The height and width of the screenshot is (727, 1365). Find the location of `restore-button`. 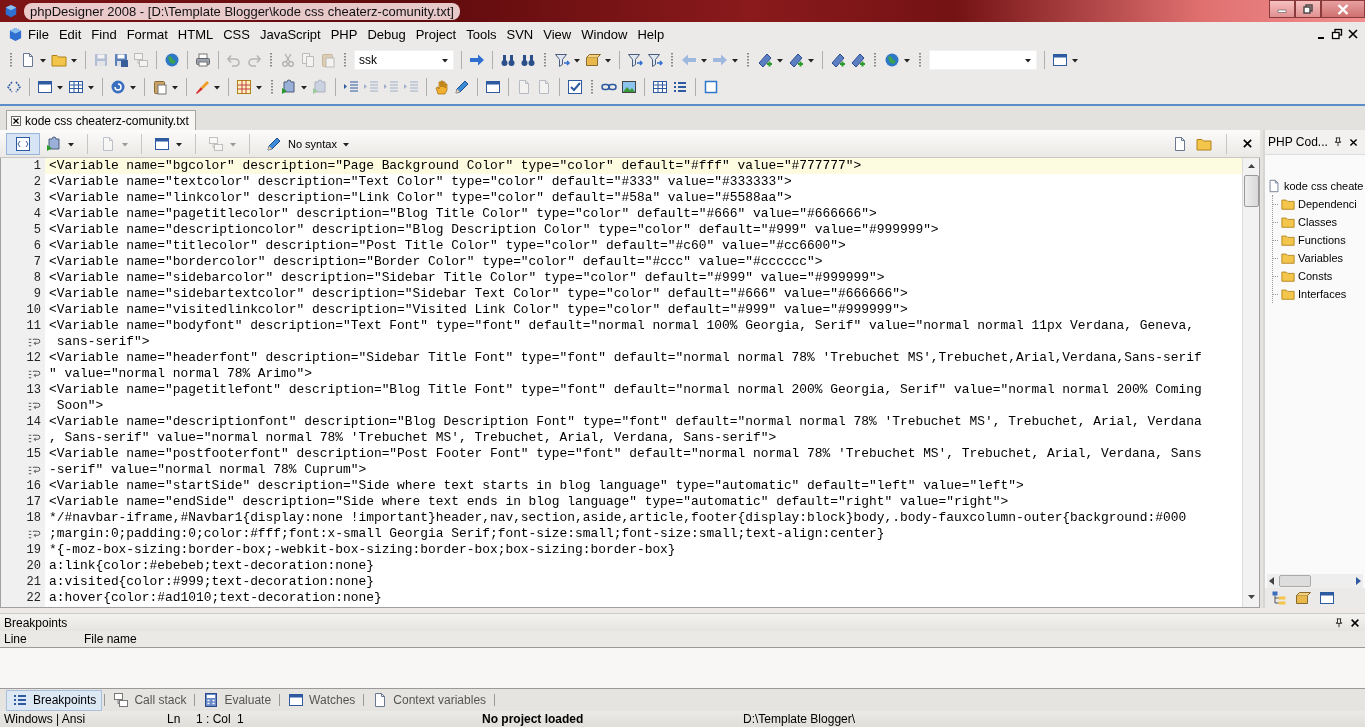

restore-button is located at coordinates (1308, 9).